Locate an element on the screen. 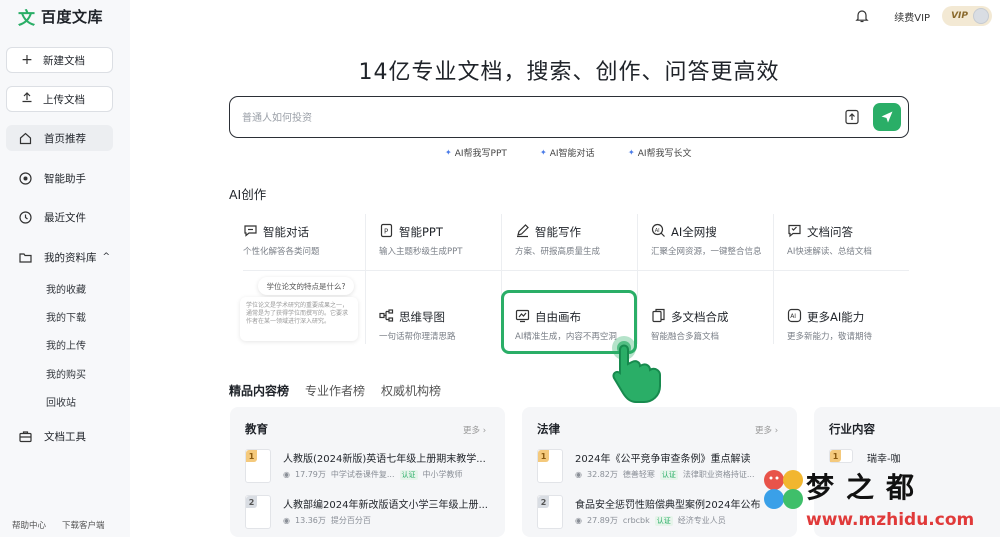  logo: 文 百度文库 is located at coordinates (60, 16).